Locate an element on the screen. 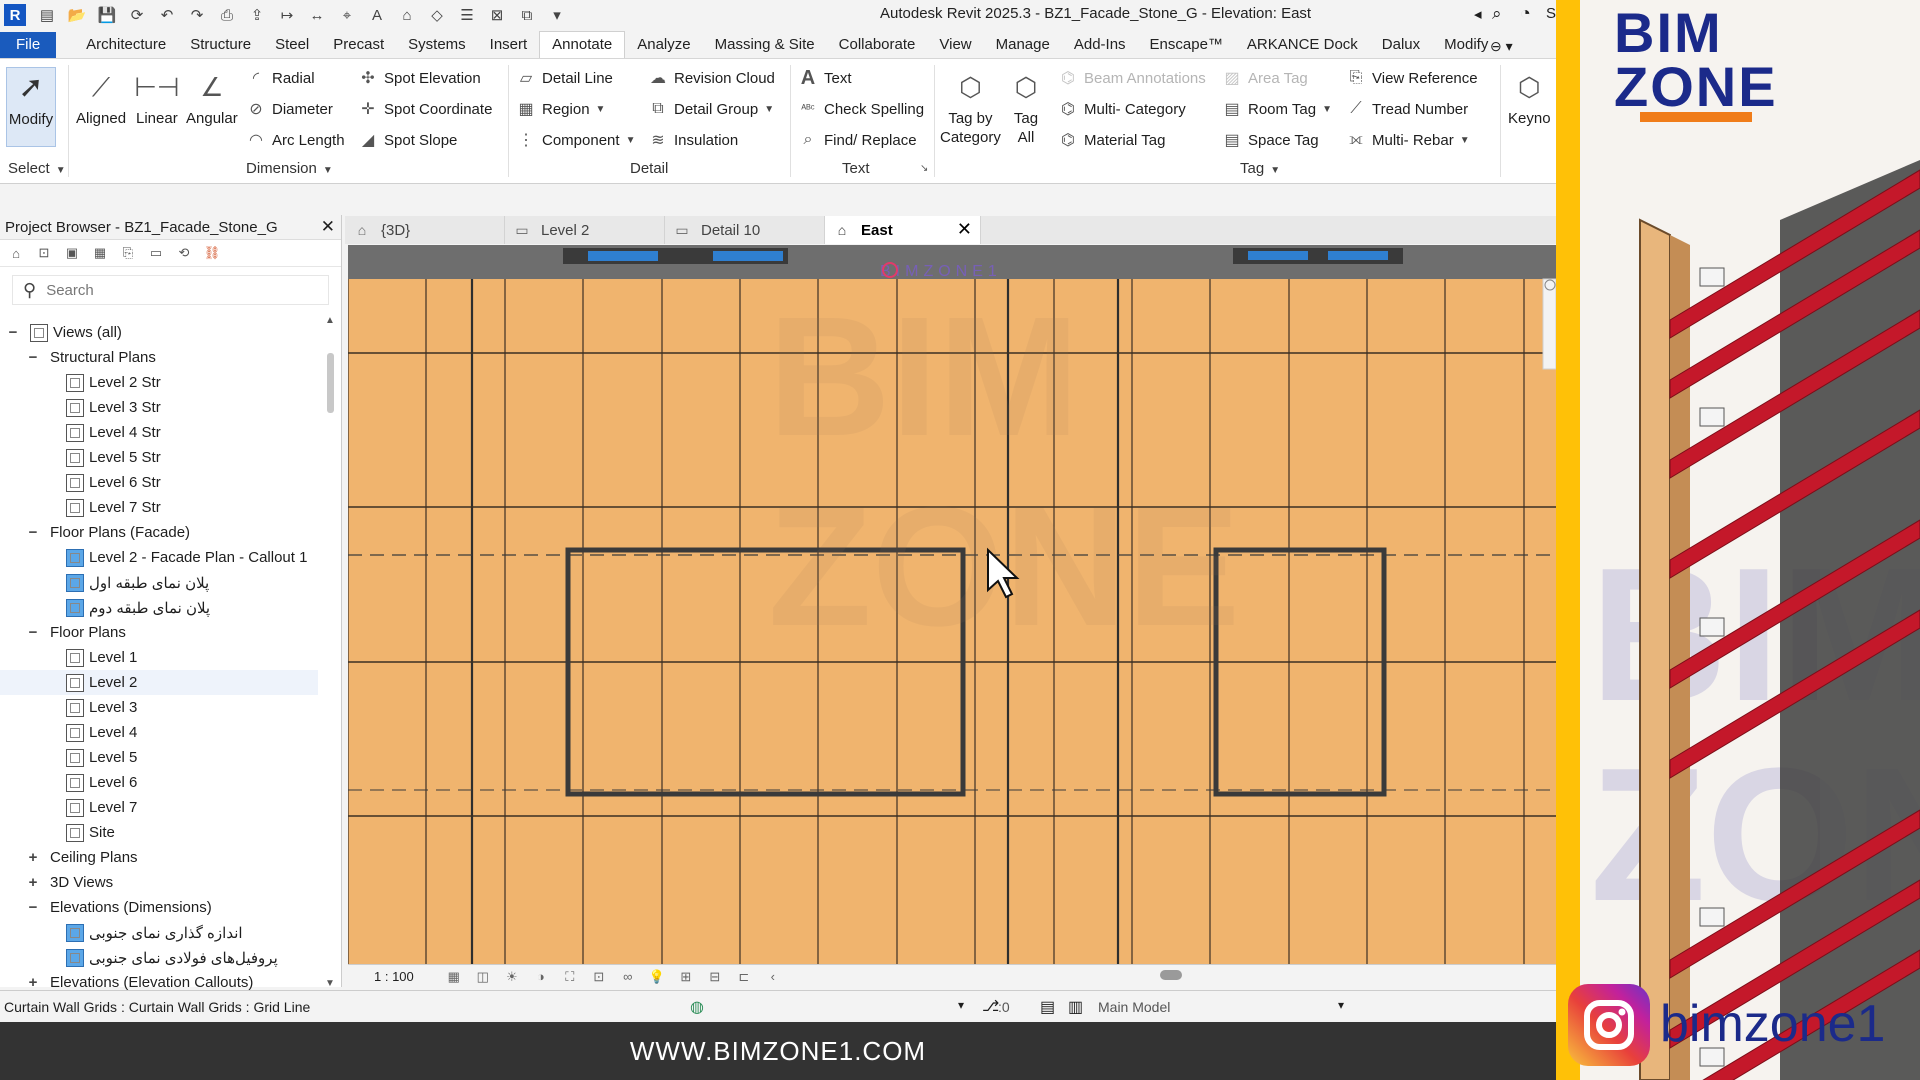 The image size is (1920, 1080). constraints-icon: ⊏ is located at coordinates (744, 977).